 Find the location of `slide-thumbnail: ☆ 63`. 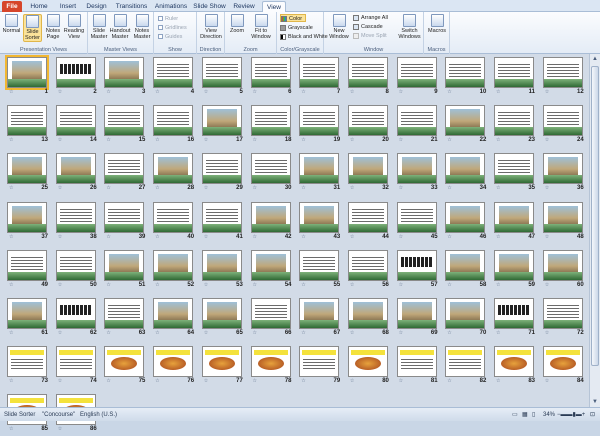

slide-thumbnail: ☆ 63 is located at coordinates (125, 318).